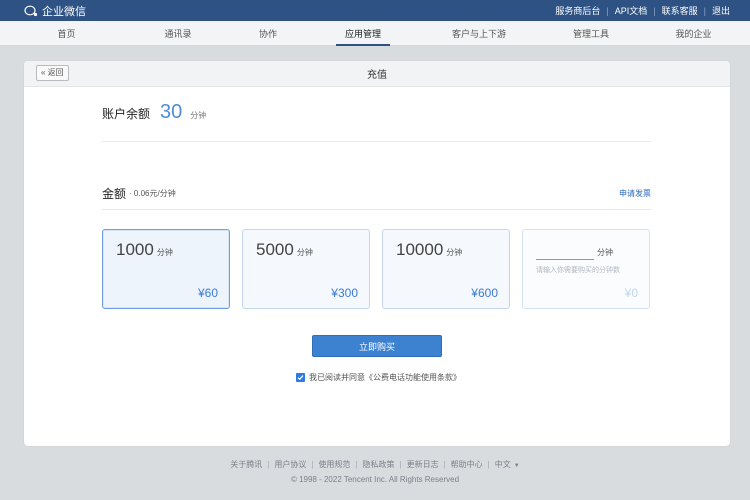 The height and width of the screenshot is (500, 750). I want to click on agreement-text: 我已阅读并同意《公费电话功能使用条款》, so click(385, 377).